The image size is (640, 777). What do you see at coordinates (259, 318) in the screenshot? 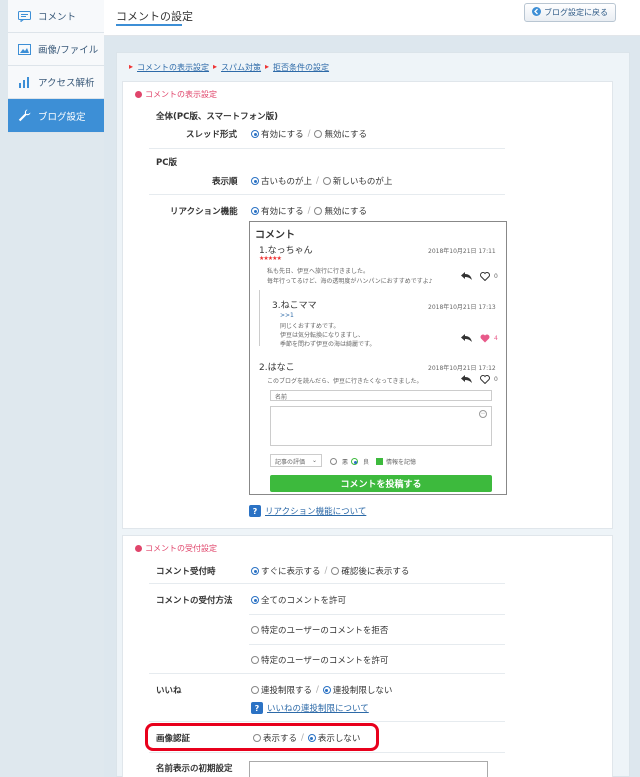
I see `thread-line` at bounding box center [259, 318].